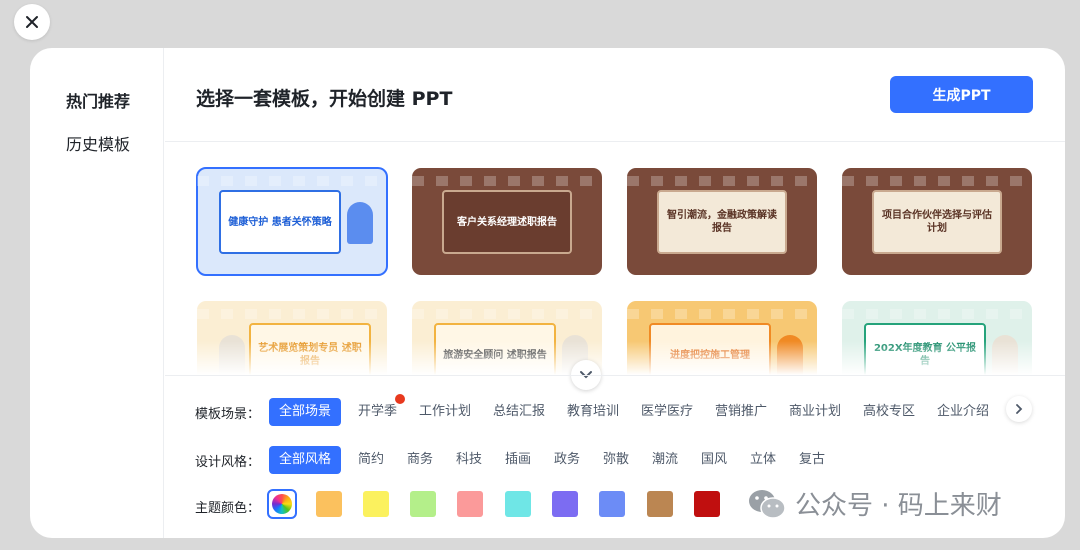 The image size is (1080, 550). I want to click on scene-chip-label: 全部场景, so click(305, 411).